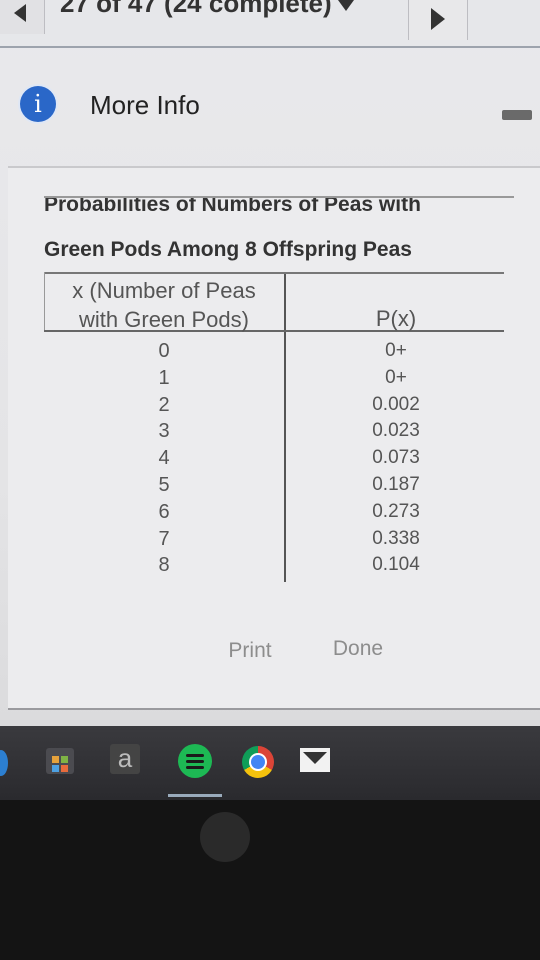 The height and width of the screenshot is (960, 540). Describe the element at coordinates (279, 208) in the screenshot. I see `table-caption-line-1: Probabilities of Numbers of Peas with` at that location.